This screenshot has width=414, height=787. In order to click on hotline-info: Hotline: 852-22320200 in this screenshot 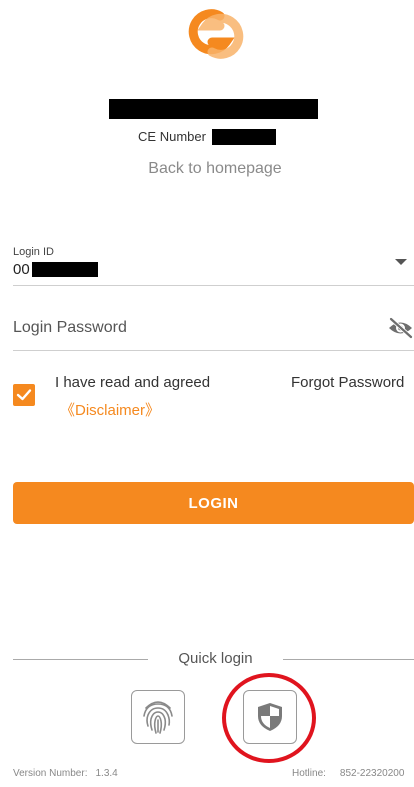, I will do `click(348, 773)`.